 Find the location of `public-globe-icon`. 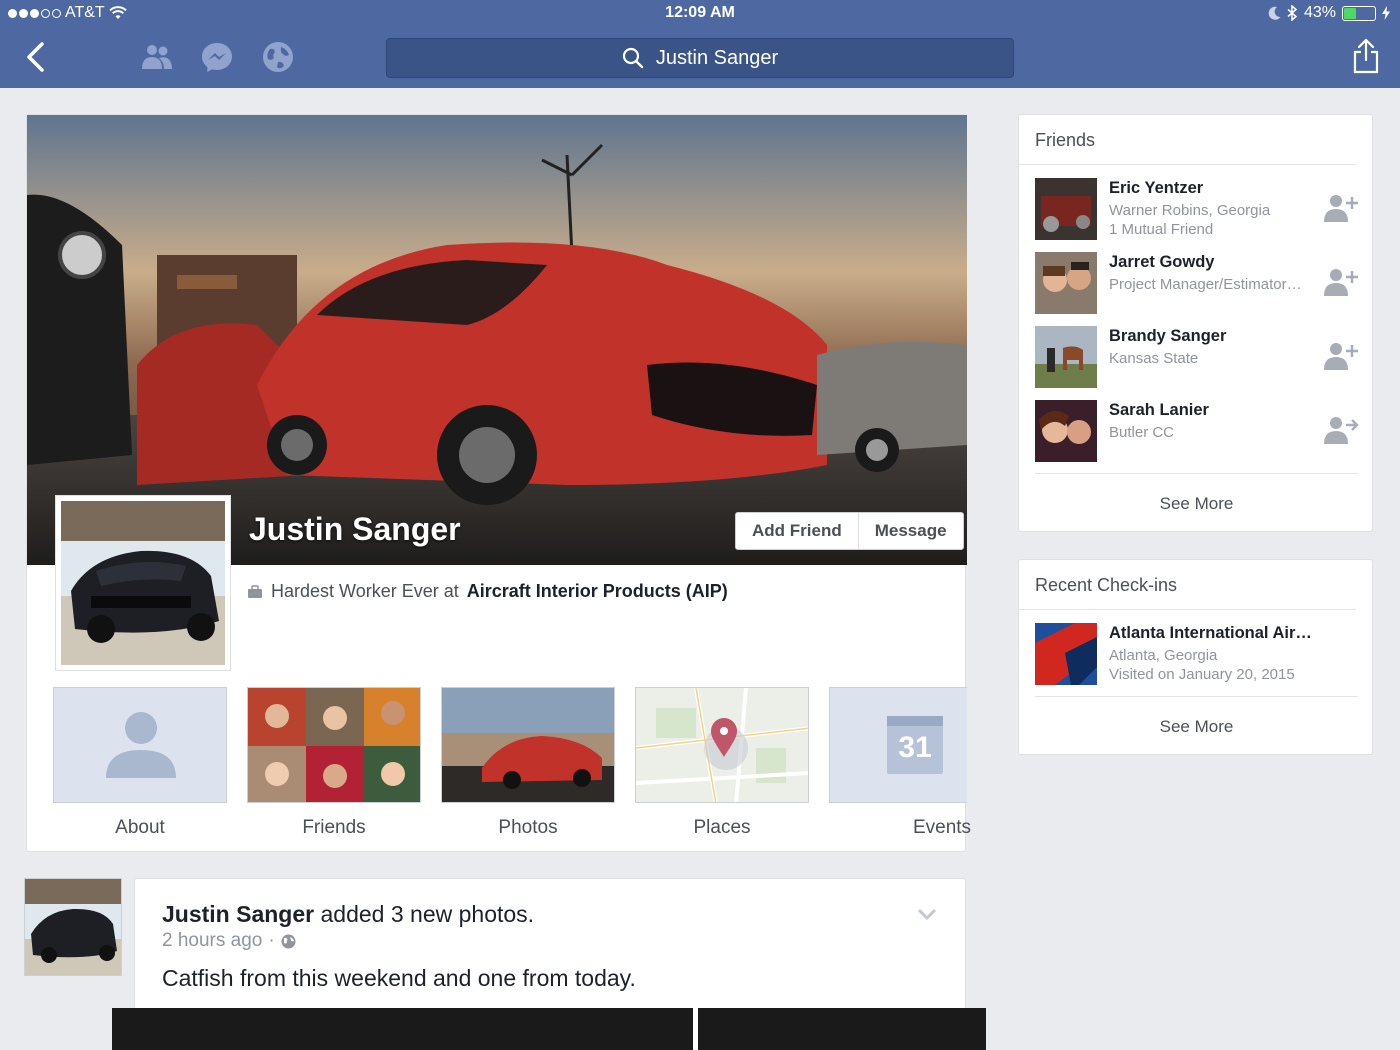

public-globe-icon is located at coordinates (288, 941).